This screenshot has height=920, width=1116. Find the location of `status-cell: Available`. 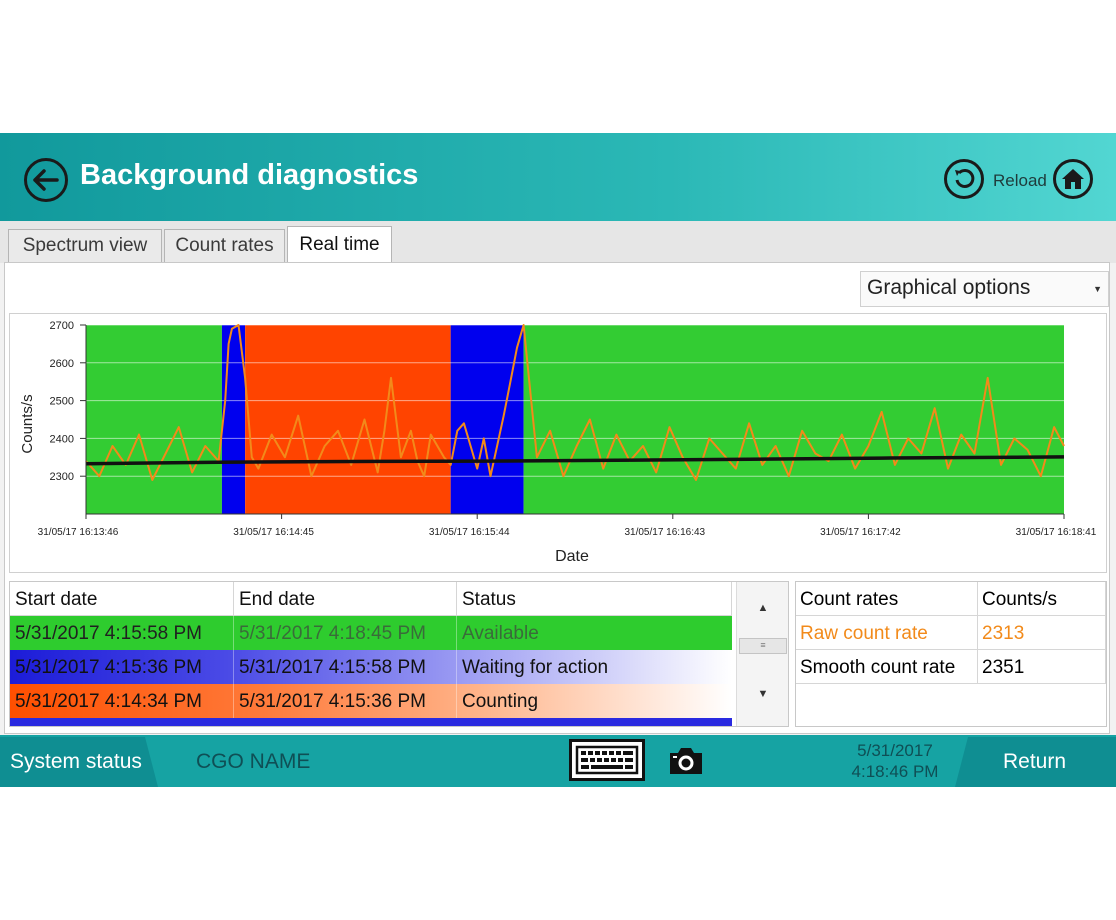

status-cell: Available is located at coordinates (500, 633).